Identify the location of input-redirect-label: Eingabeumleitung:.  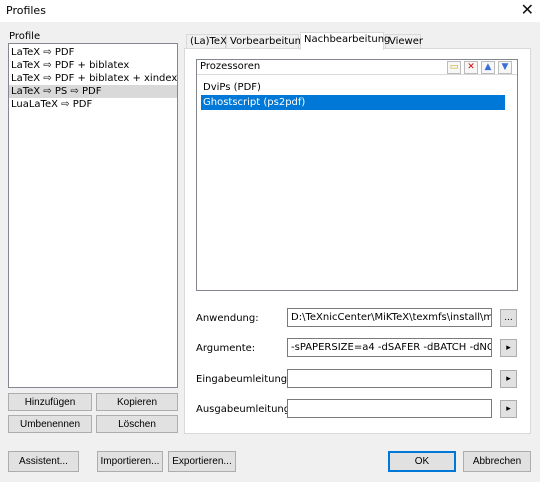
(243, 379).